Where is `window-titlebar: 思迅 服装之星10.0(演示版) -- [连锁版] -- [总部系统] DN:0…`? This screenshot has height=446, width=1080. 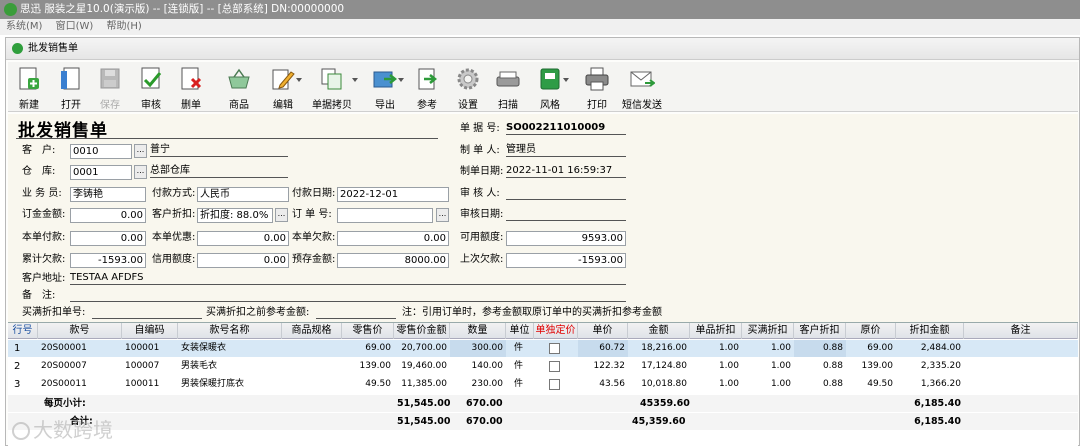
window-titlebar: 思迅 服装之星10.0(演示版) -- [连锁版] -- [总部系统] DN:0… is located at coordinates (540, 9).